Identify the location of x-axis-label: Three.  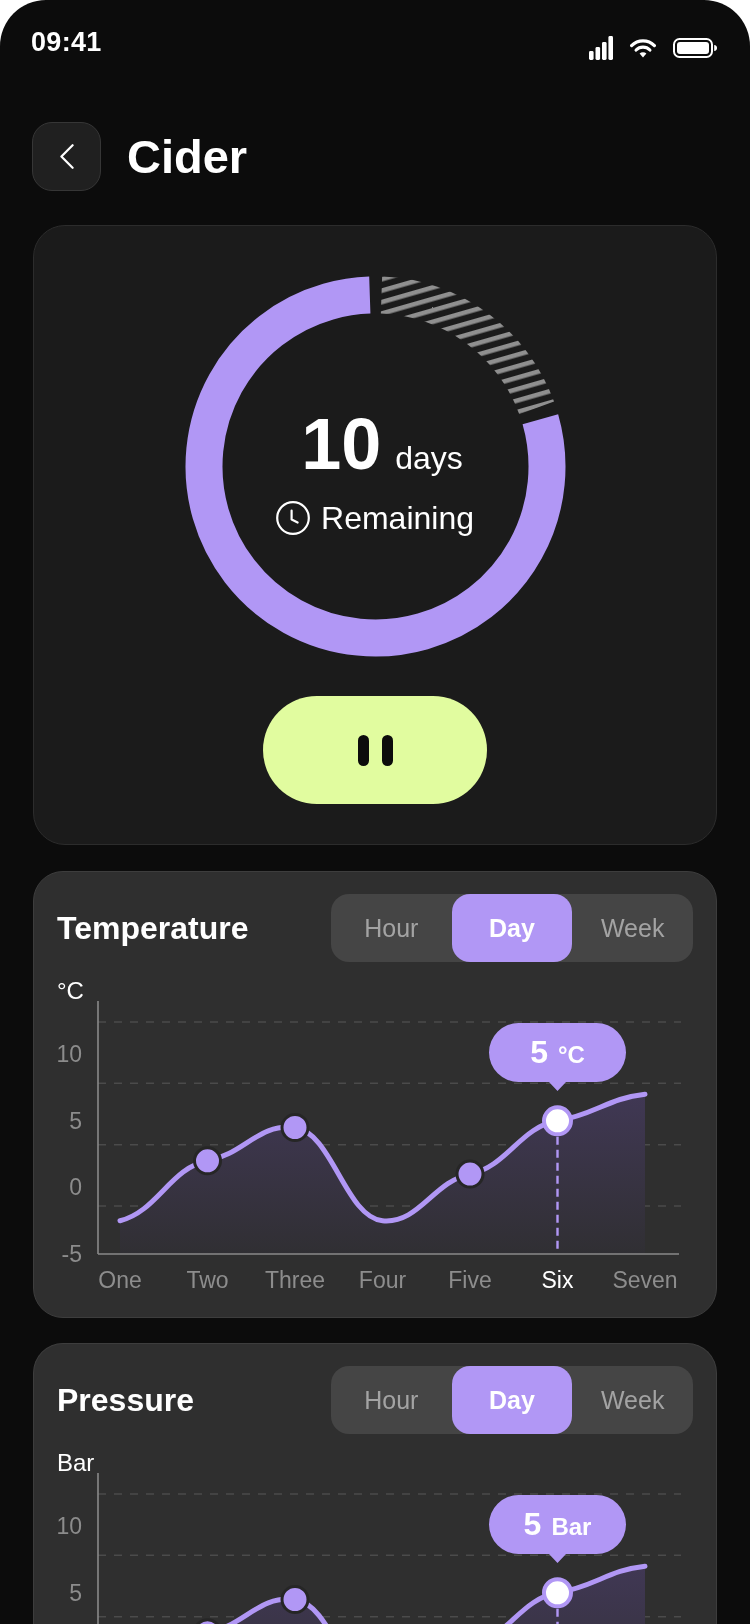
(295, 1280).